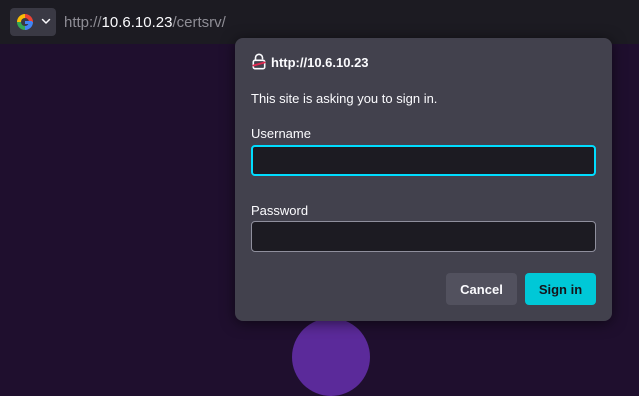 This screenshot has height=396, width=639. What do you see at coordinates (320, 62) in the screenshot?
I see `dialog-origin: http://10.6.10.23` at bounding box center [320, 62].